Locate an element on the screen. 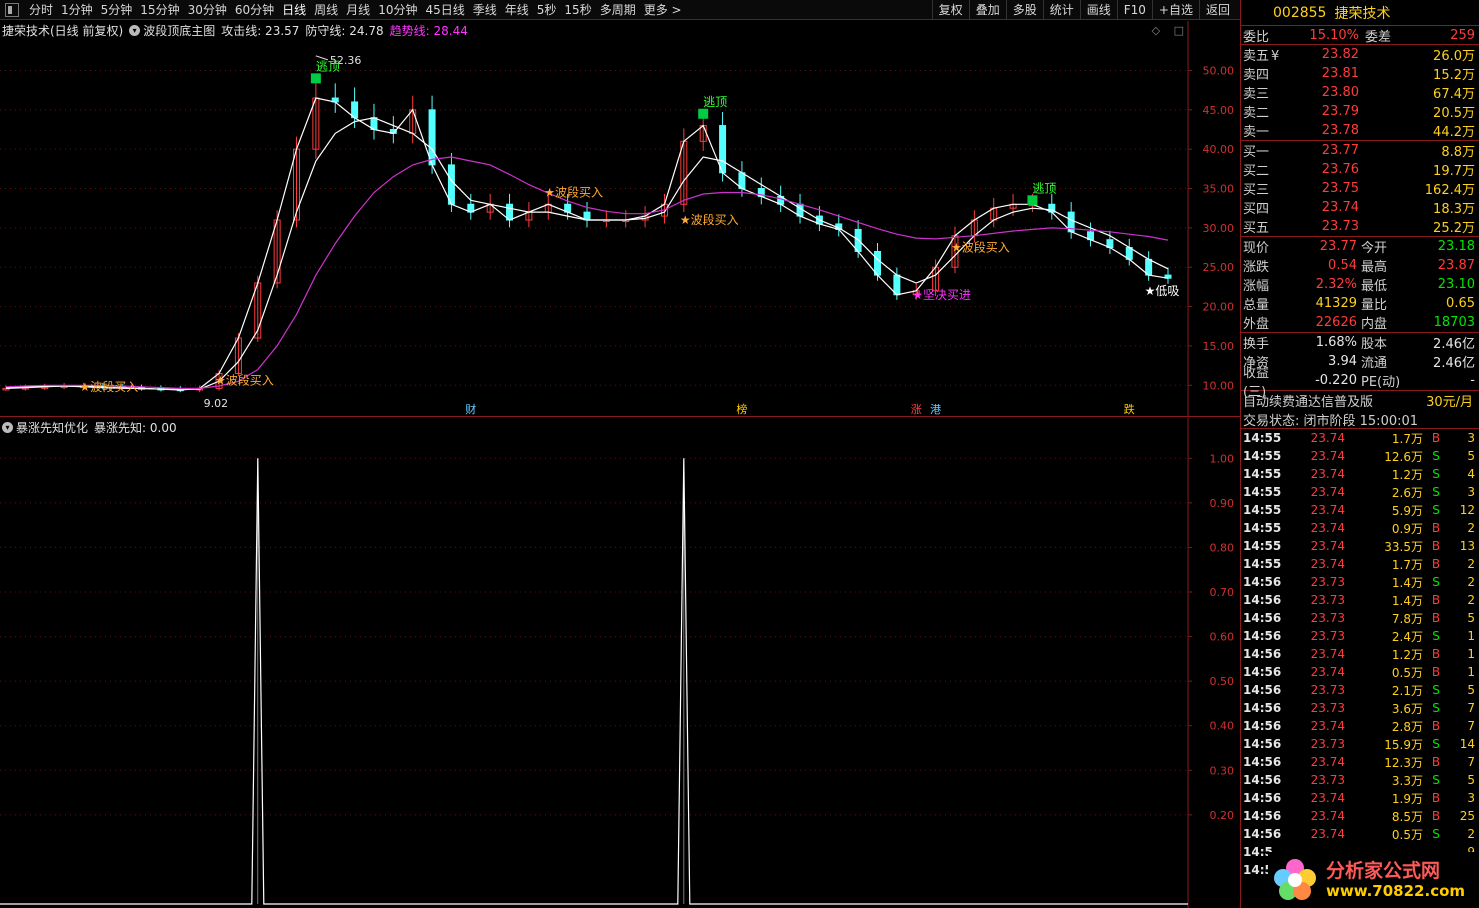 Image resolution: width=1479 pixels, height=908 pixels. y-tick-label: 0.30 is located at coordinates (1222, 770).